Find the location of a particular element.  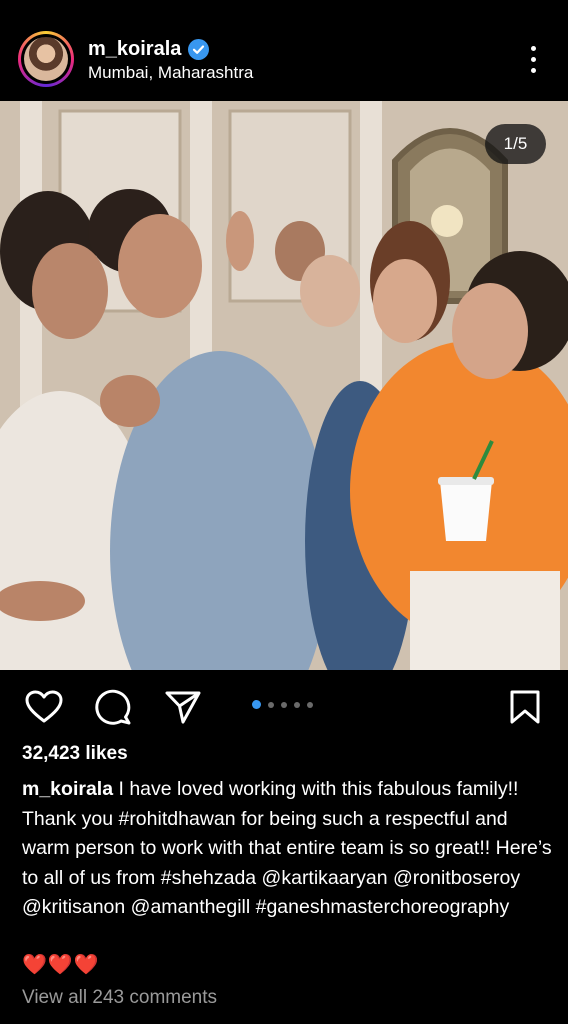

carousel-indicator is located at coordinates (282, 704).